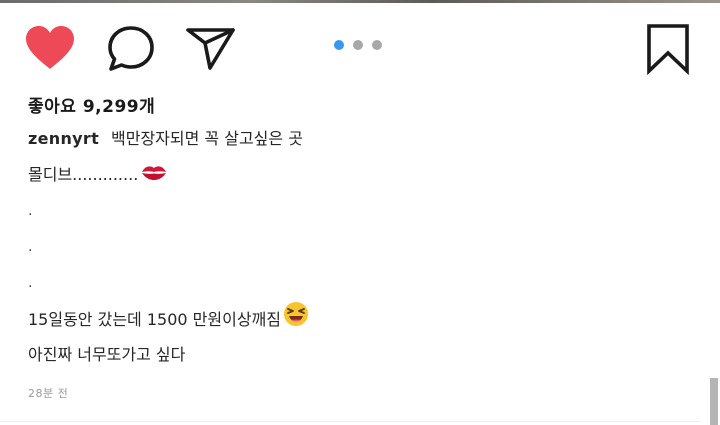  I want to click on caption-text: 백만장자되면 꼭 살고싶은 곳, so click(207, 138).